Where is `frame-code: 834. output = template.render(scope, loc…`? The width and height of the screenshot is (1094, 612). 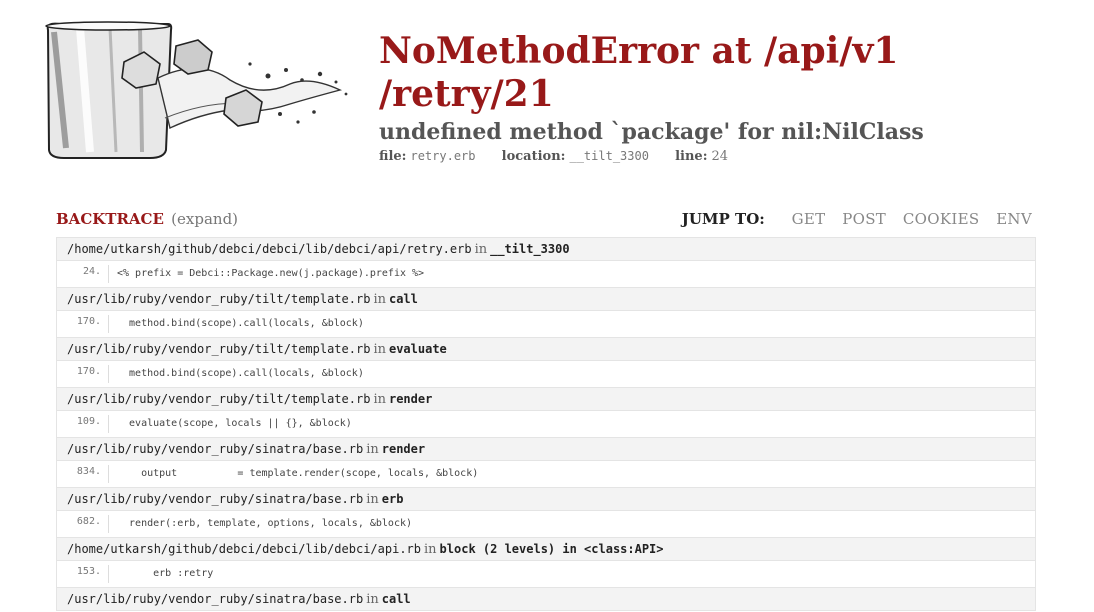 frame-code: 834. output = template.render(scope, loc… is located at coordinates (546, 474).